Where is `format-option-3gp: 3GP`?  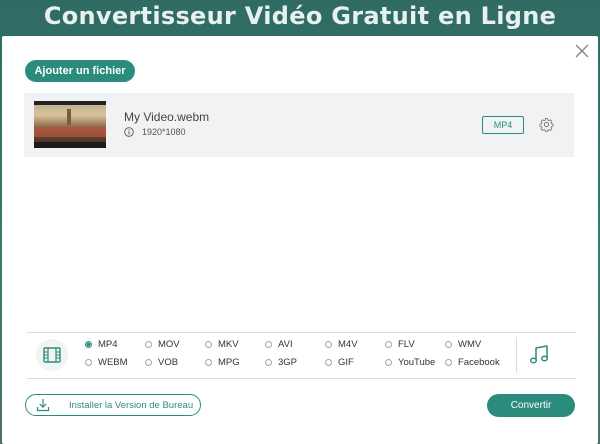 format-option-3gp: 3GP is located at coordinates (281, 362).